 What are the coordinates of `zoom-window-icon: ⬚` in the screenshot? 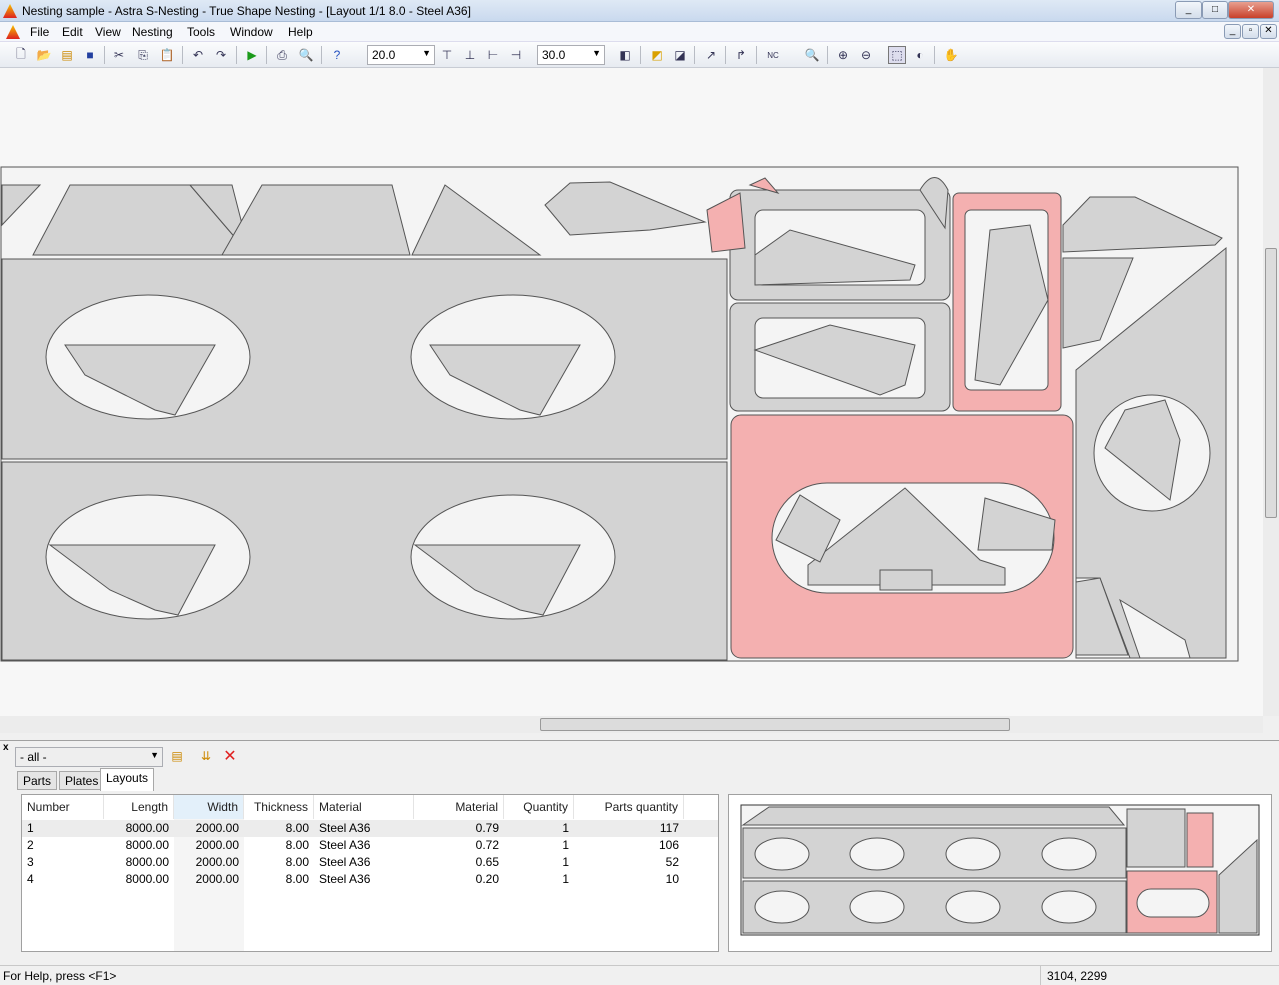 It's located at (897, 55).